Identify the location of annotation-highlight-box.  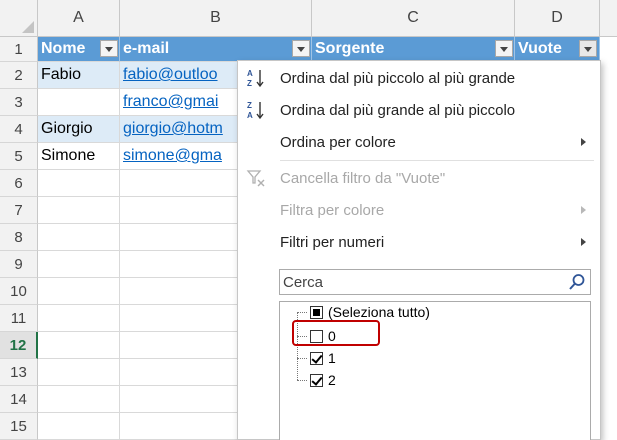
(336, 333).